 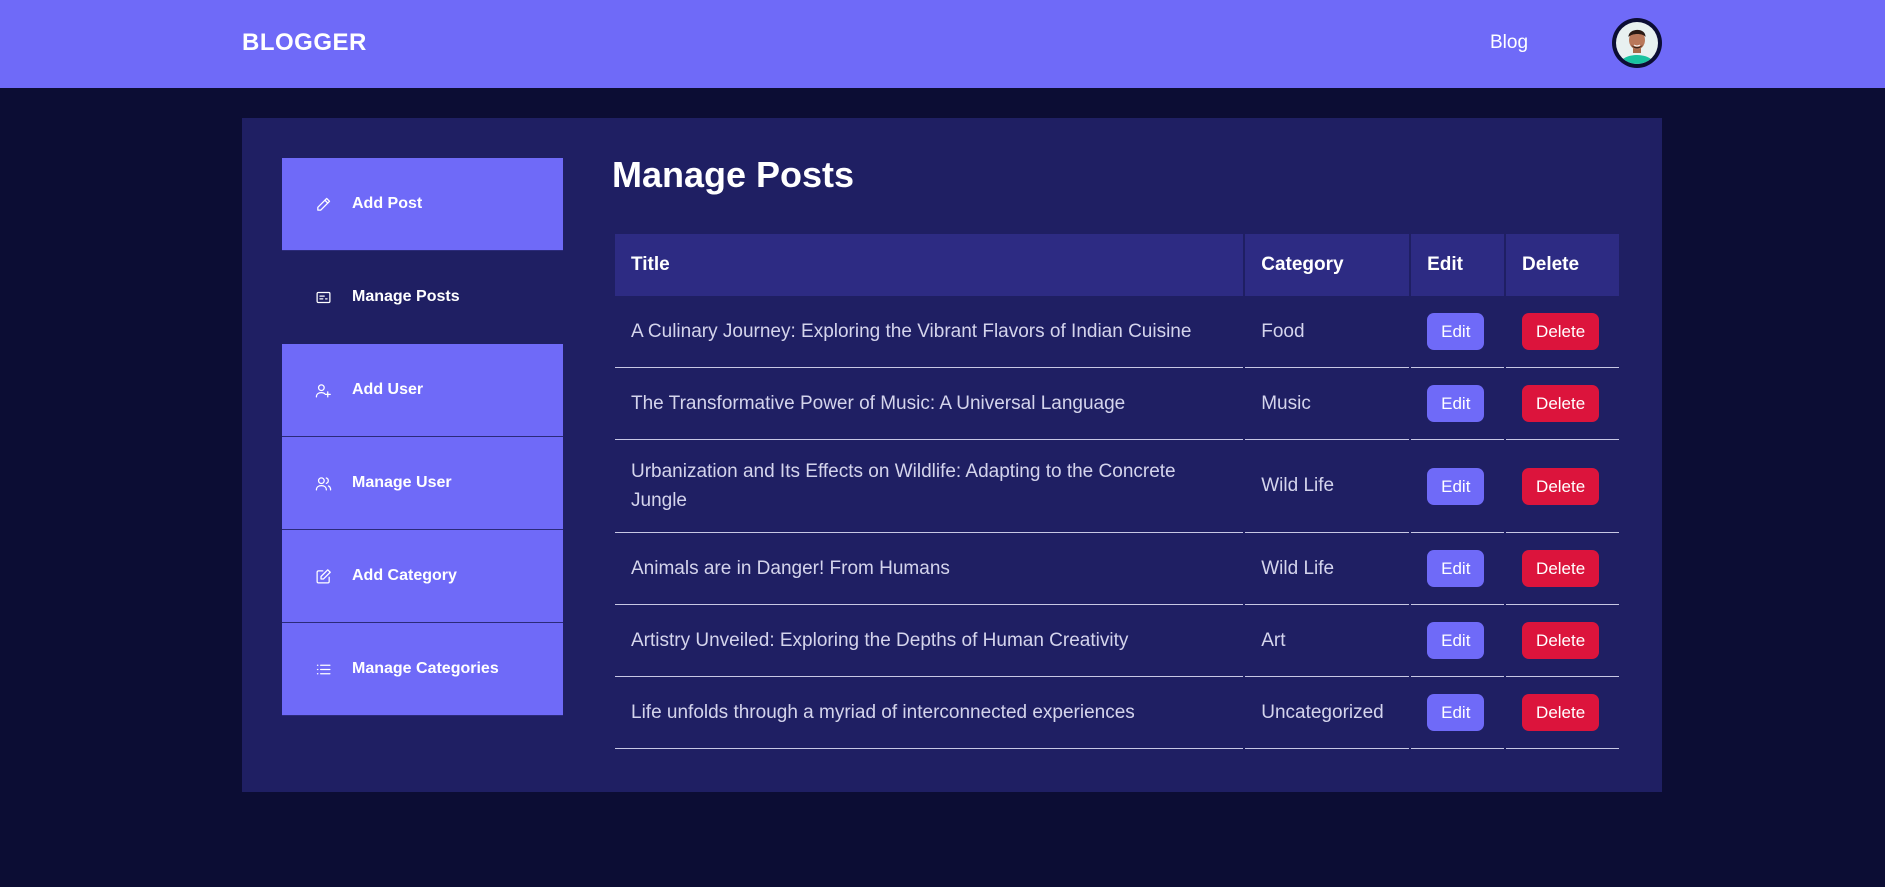 I want to click on avatar, so click(x=1637, y=43).